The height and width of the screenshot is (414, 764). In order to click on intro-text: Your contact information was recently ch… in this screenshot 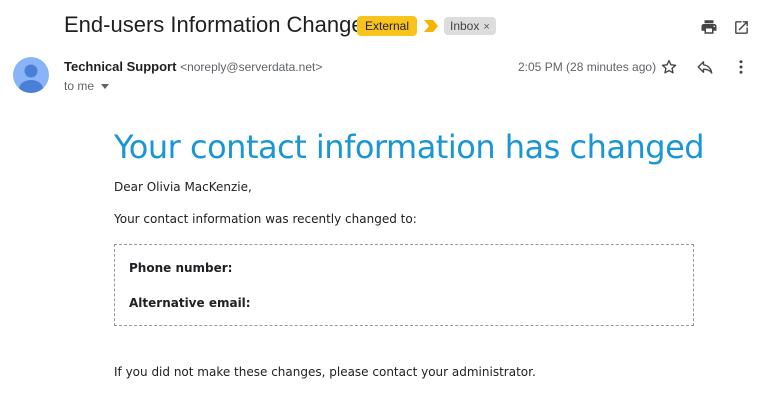, I will do `click(265, 219)`.